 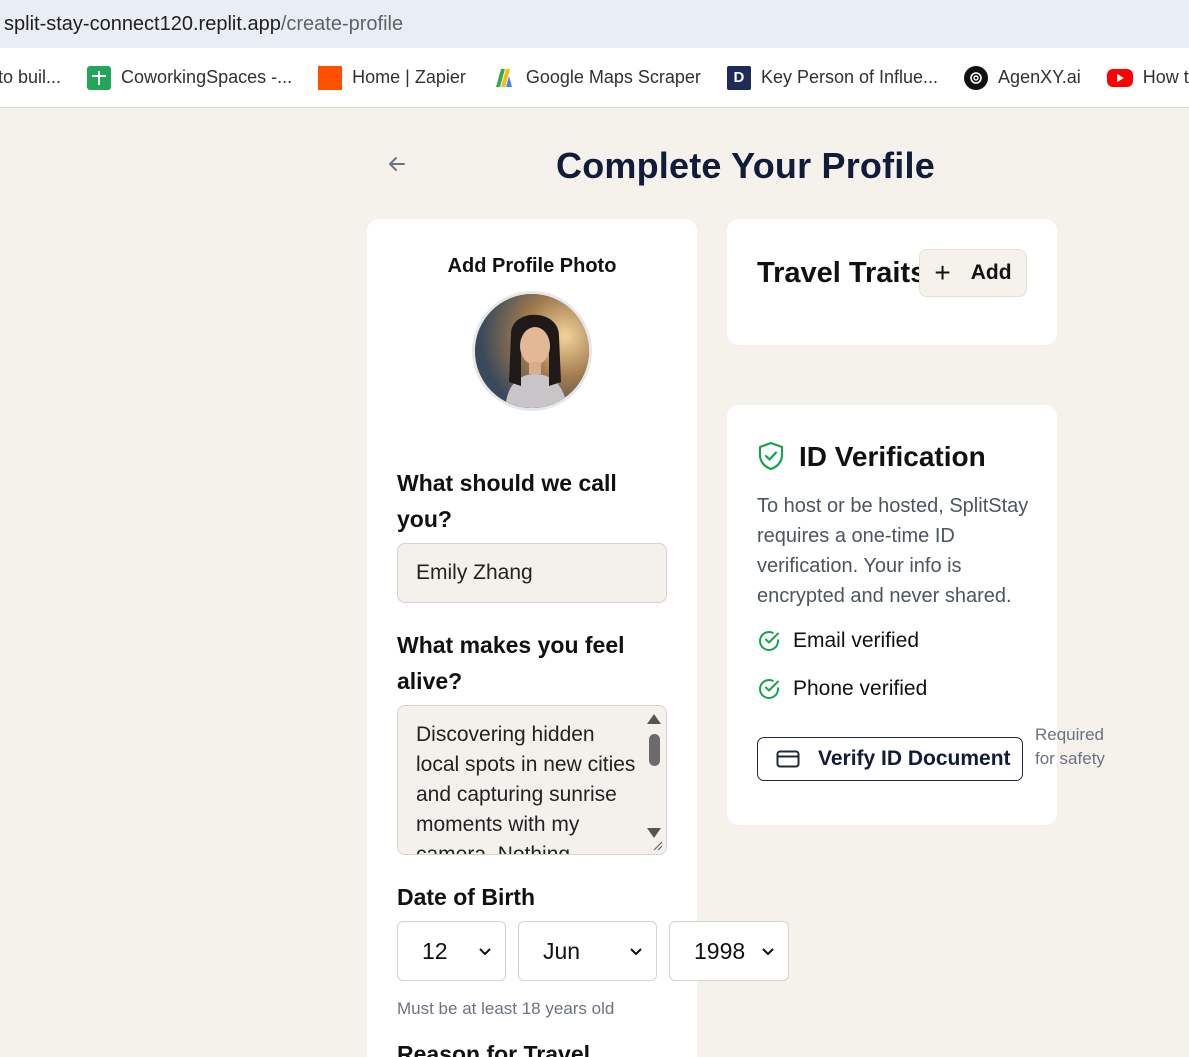 What do you see at coordinates (976, 77) in the screenshot?
I see `openai-icon` at bounding box center [976, 77].